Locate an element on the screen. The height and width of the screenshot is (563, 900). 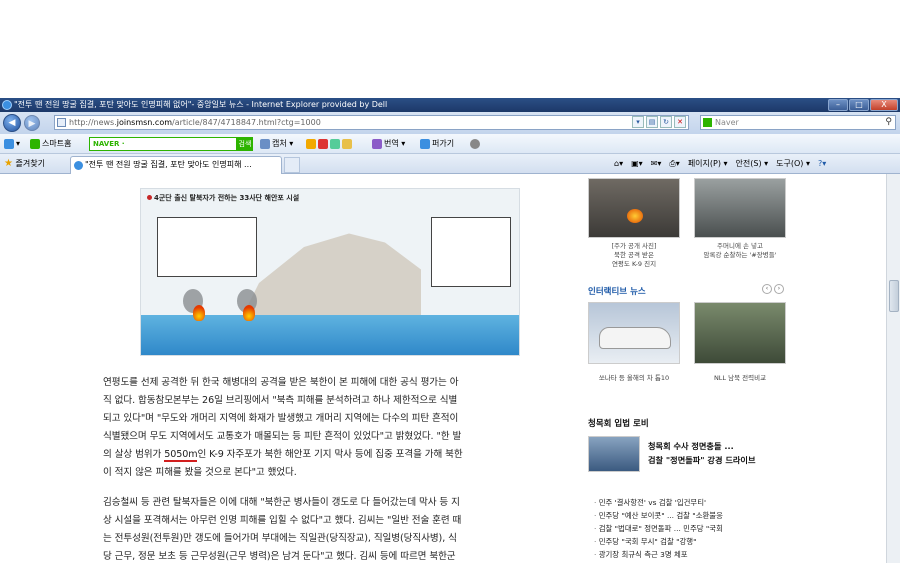
forward-button: ▶ is located at coordinates (32, 123).